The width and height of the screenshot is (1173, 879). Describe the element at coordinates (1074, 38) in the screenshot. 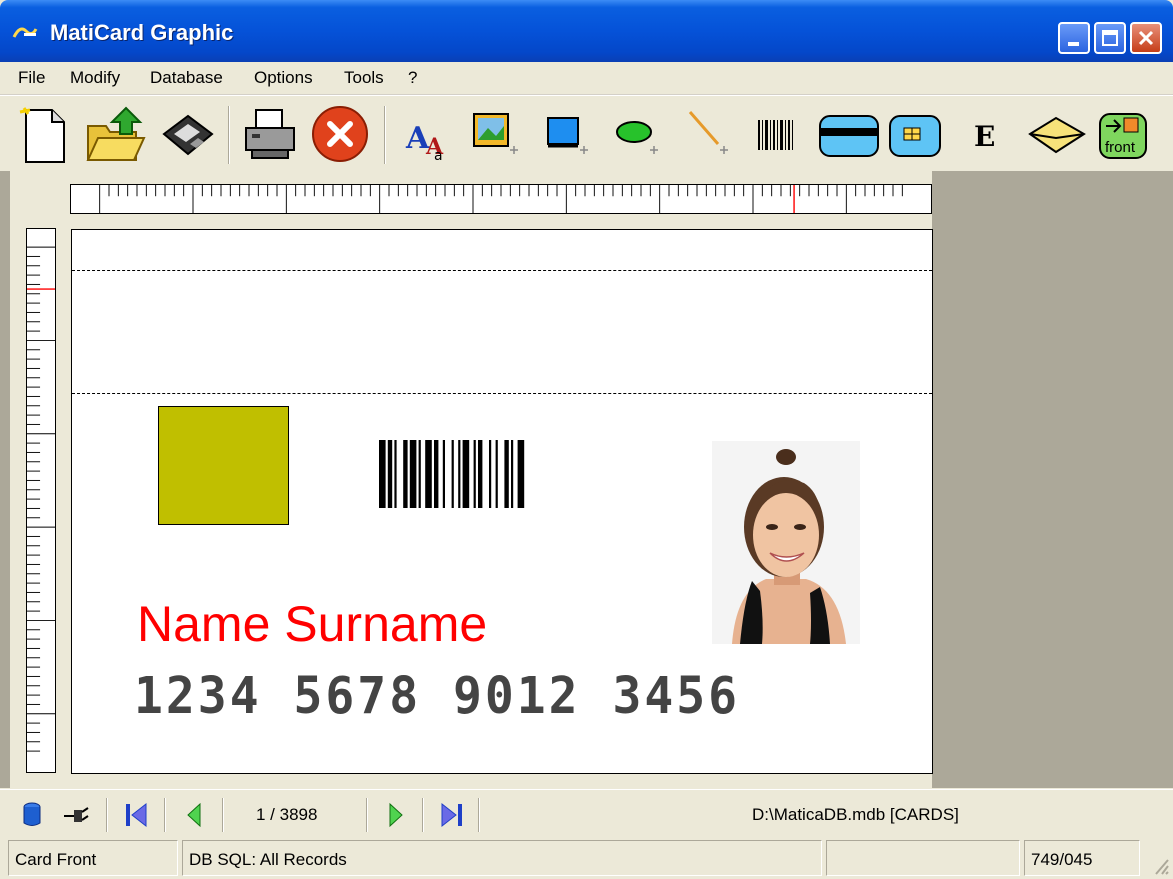

I see `minimize-button` at that location.